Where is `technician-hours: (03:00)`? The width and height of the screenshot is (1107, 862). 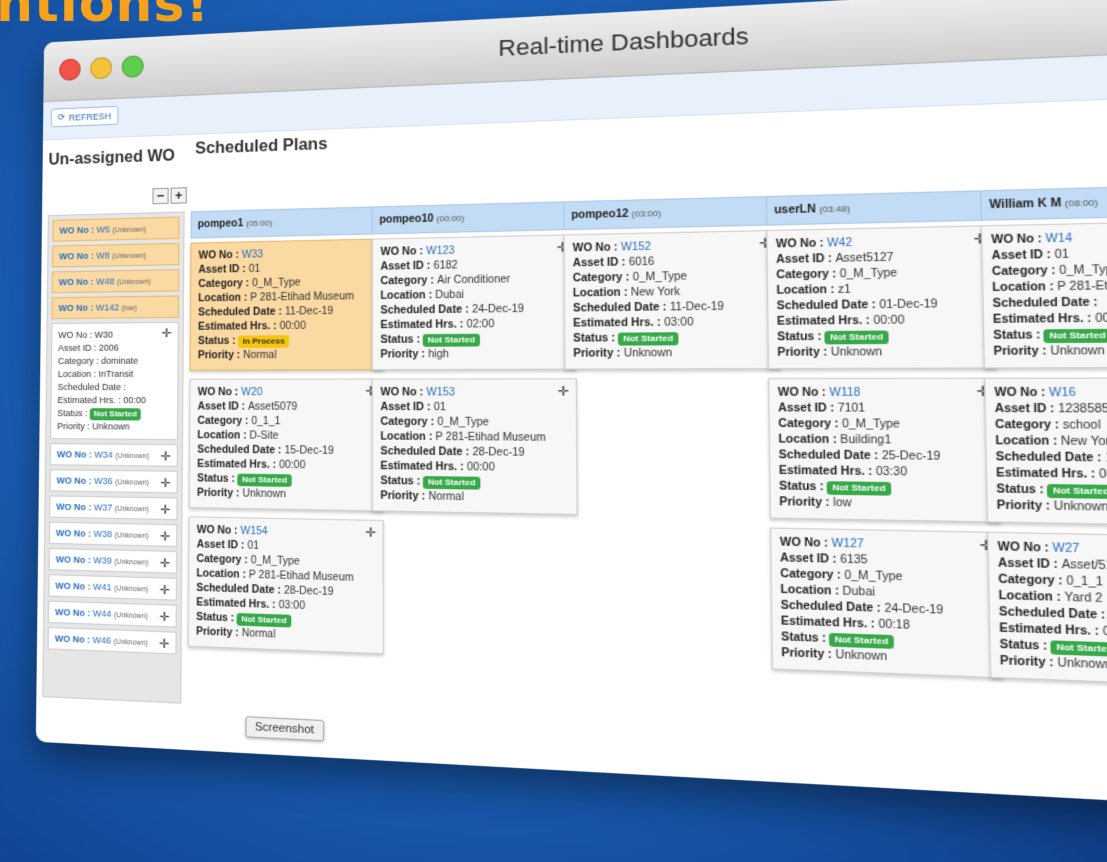 technician-hours: (03:00) is located at coordinates (646, 213).